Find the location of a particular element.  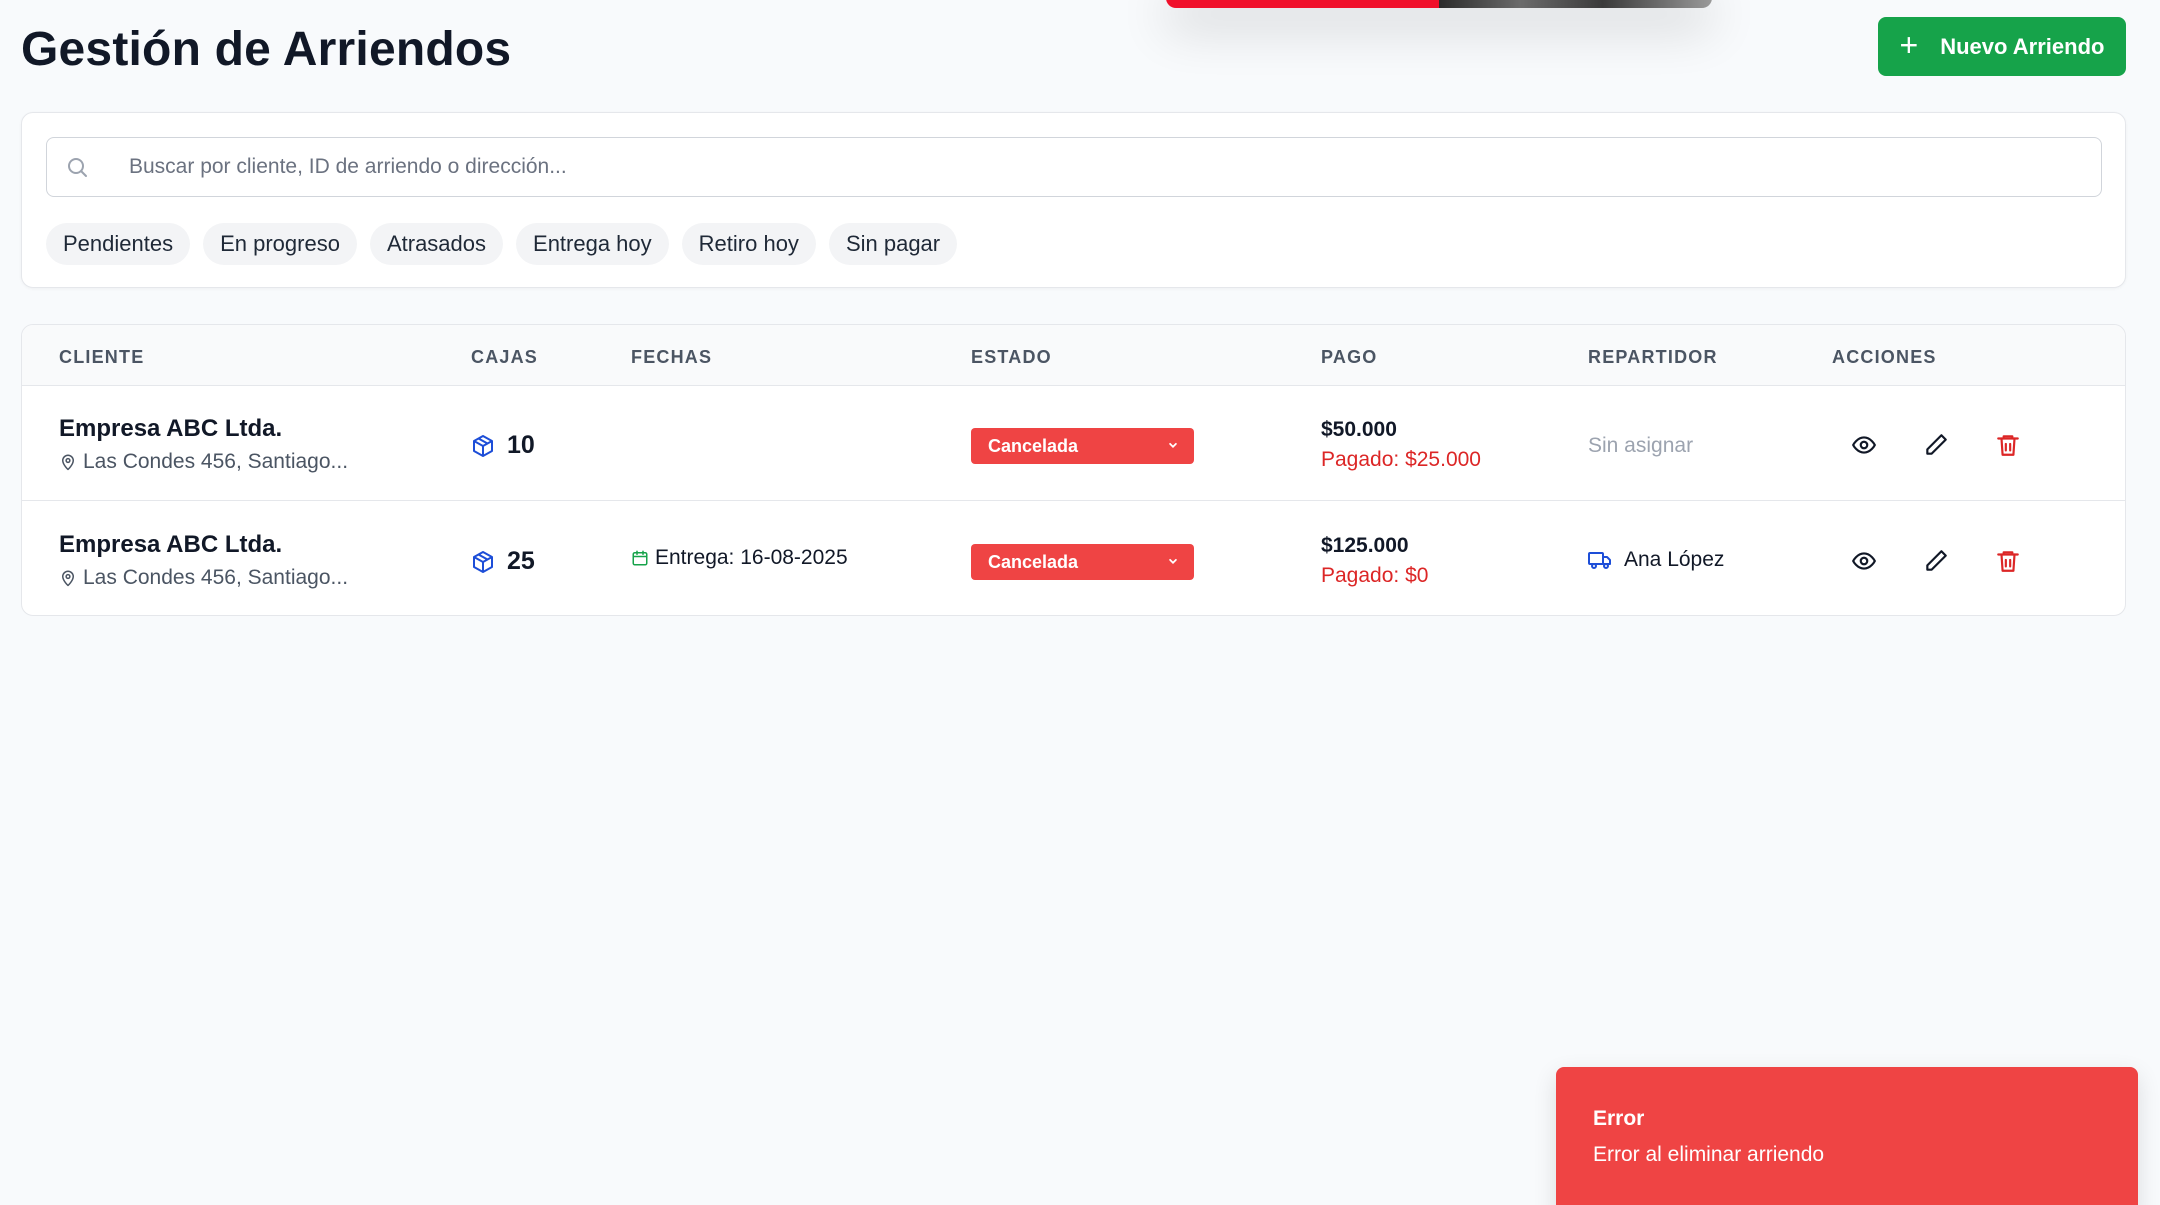

boxes-count-value: 10 is located at coordinates (521, 445).